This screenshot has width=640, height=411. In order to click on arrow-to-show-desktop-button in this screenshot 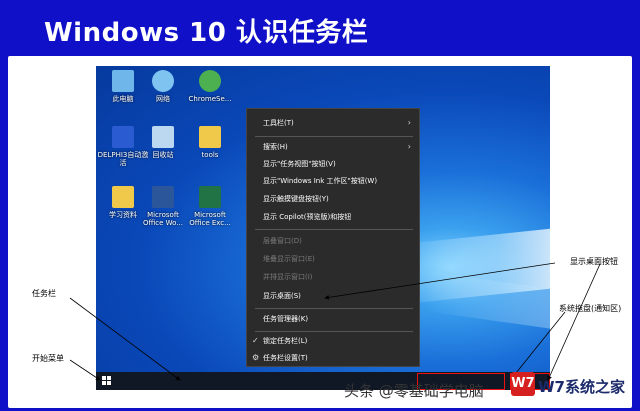, I will do `click(574, 322)`.